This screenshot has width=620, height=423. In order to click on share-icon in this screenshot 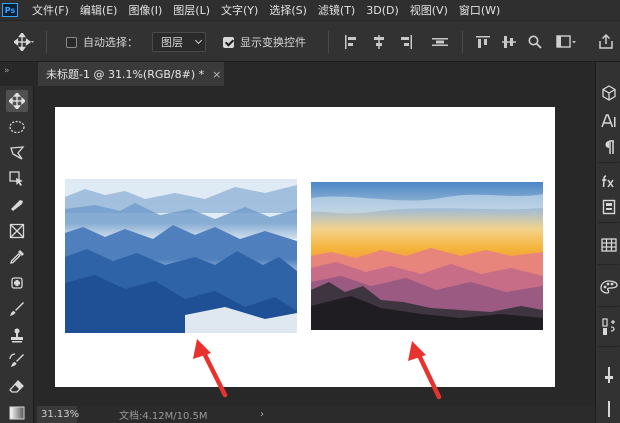, I will do `click(606, 41)`.